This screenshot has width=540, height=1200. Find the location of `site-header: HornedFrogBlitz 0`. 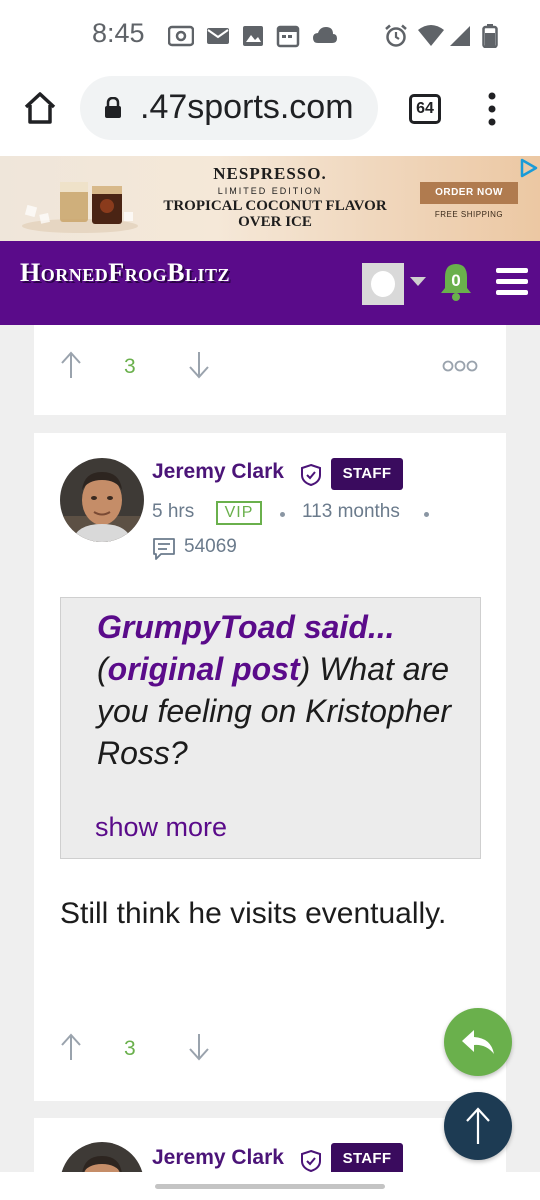

site-header: HornedFrogBlitz 0 is located at coordinates (270, 283).